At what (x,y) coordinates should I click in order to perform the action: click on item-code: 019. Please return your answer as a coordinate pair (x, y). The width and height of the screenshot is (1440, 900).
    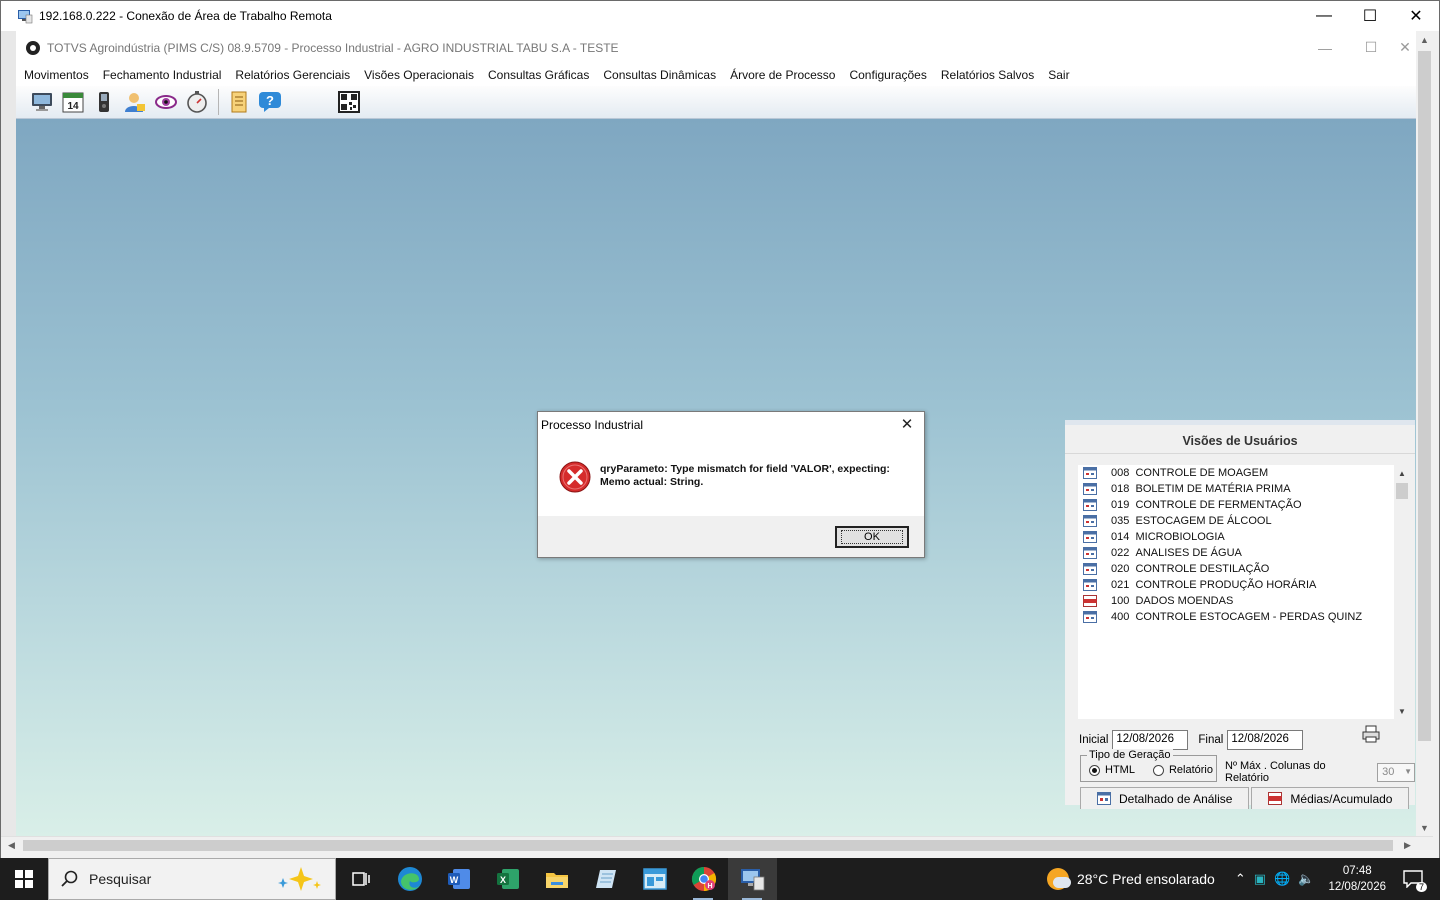
    Looking at the image, I should click on (1120, 505).